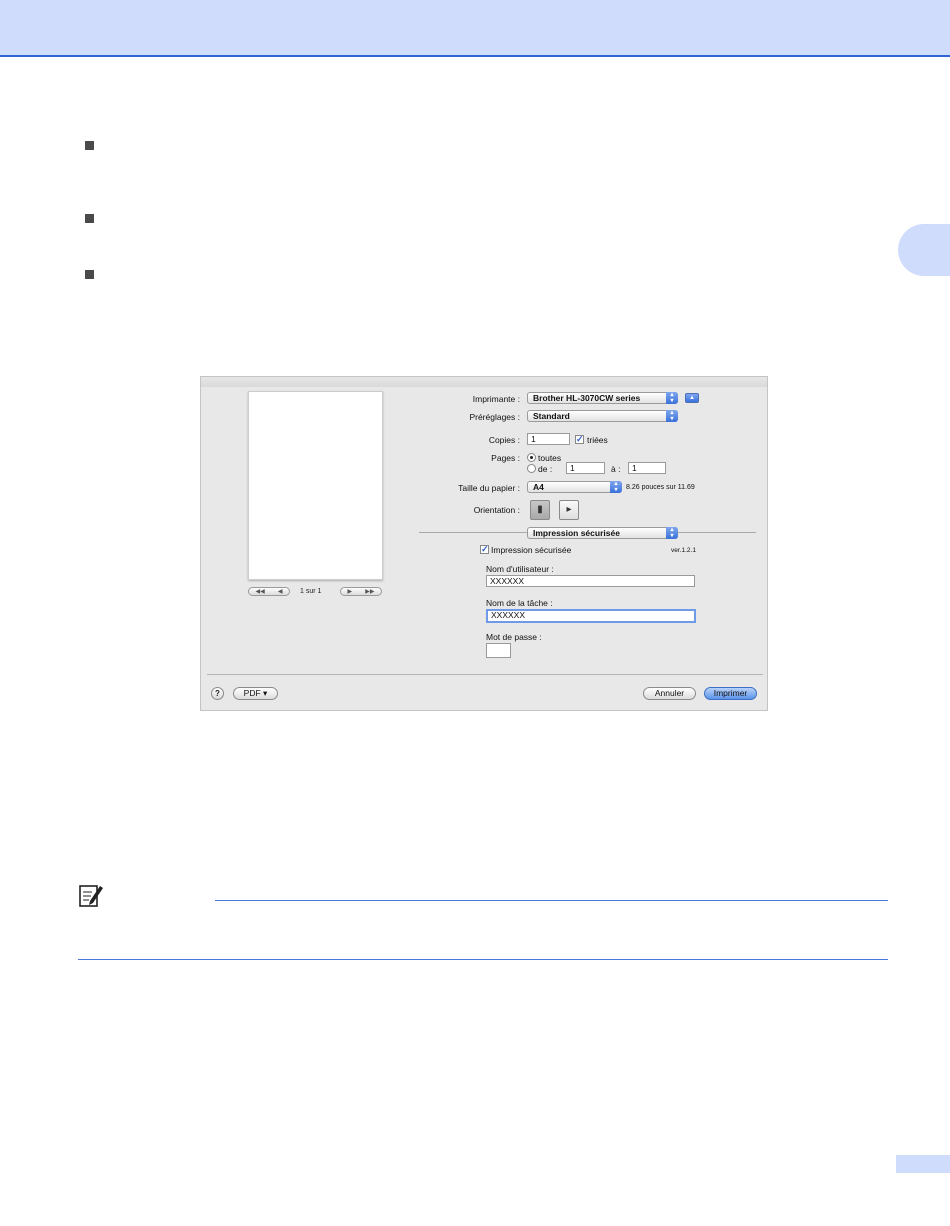  I want to click on page-number-tab, so click(923, 1164).